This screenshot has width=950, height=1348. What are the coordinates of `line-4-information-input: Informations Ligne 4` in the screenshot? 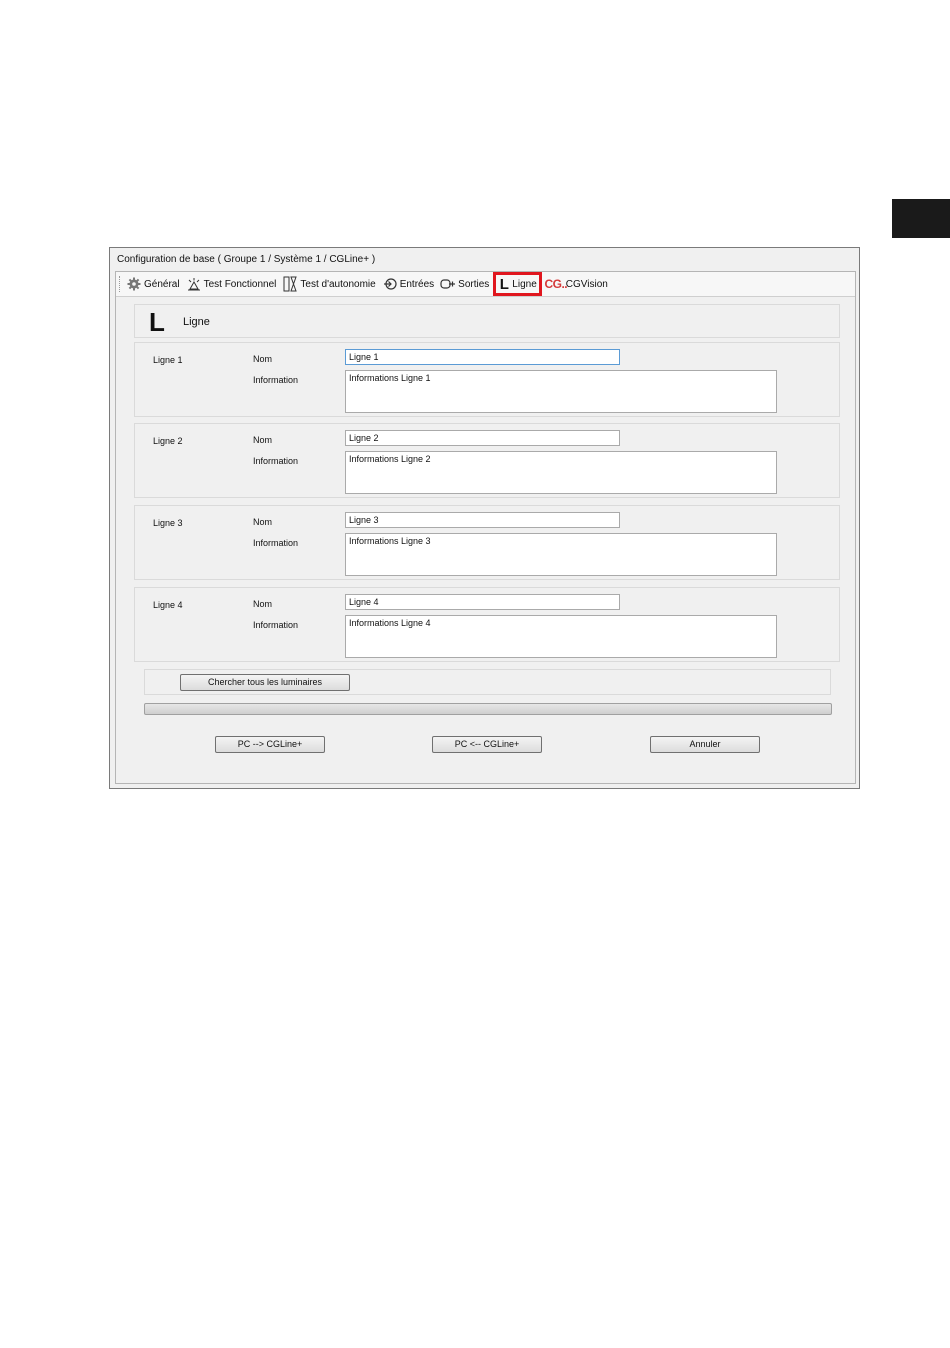 It's located at (561, 636).